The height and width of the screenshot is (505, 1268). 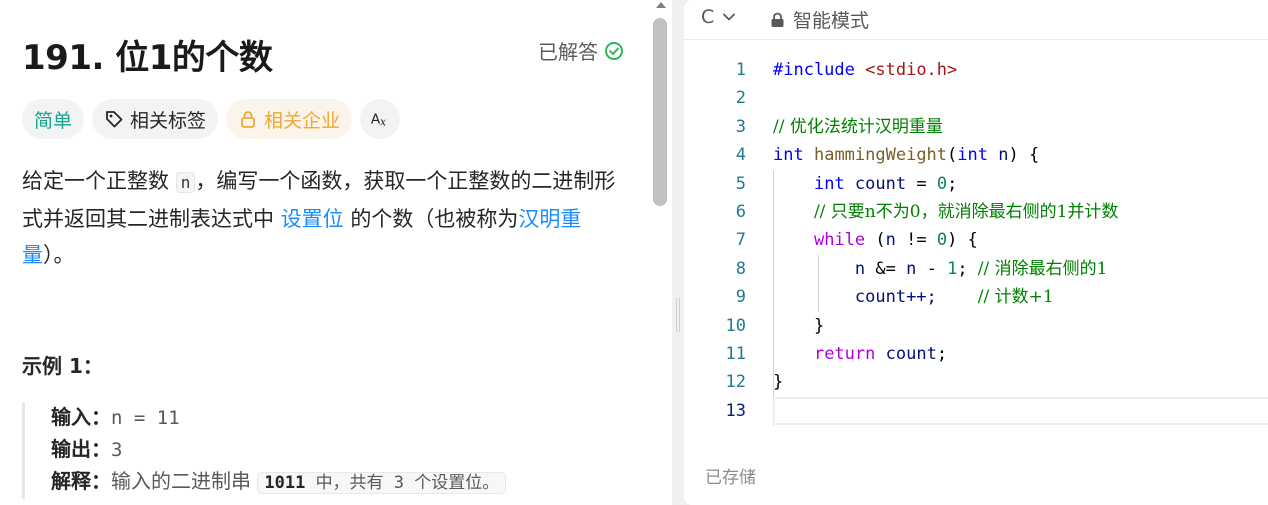 What do you see at coordinates (1015, 297) in the screenshot?
I see `token: // 计数+1` at bounding box center [1015, 297].